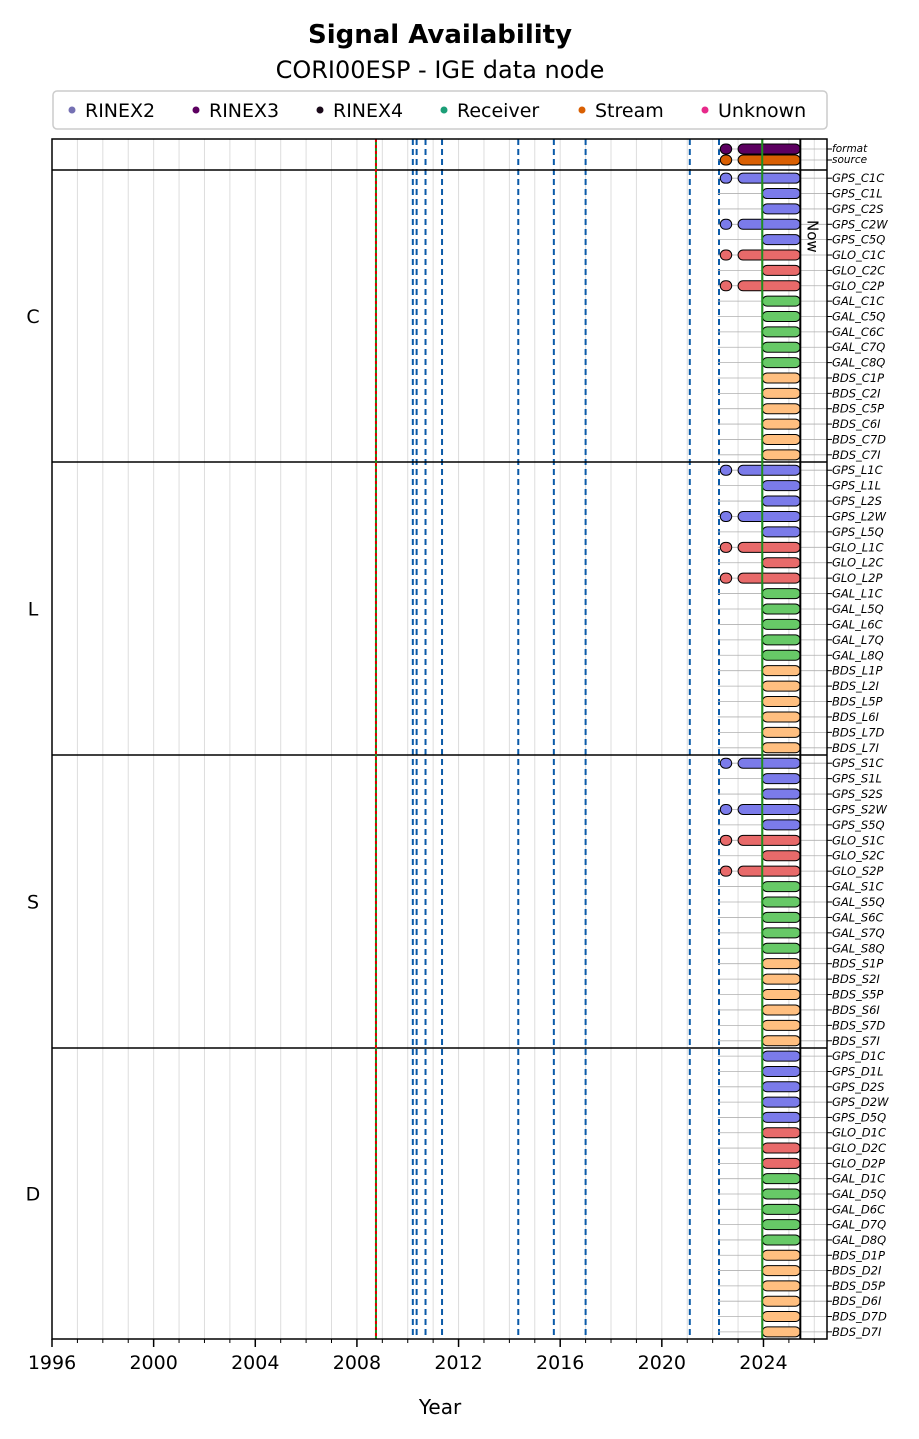  What do you see at coordinates (781, 486) in the screenshot?
I see `bar-gps_l1l` at bounding box center [781, 486].